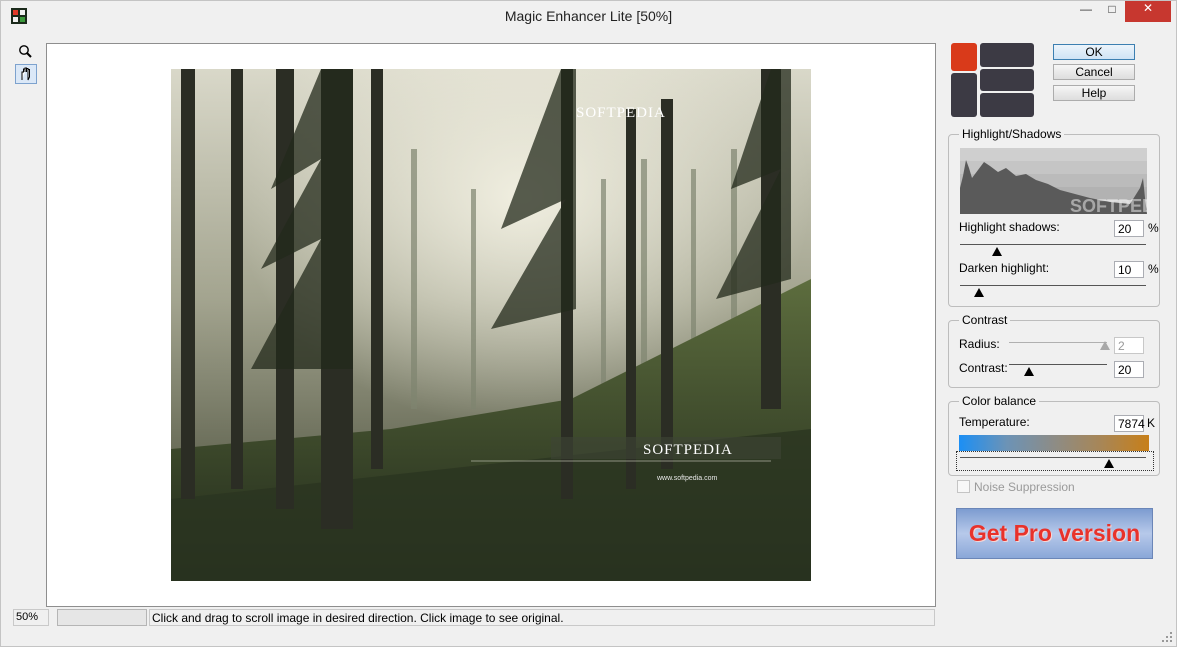 The image size is (1177, 647). Describe the element at coordinates (1108, 205) in the screenshot. I see `histogram-watermark: SOFTPEDIA` at that location.